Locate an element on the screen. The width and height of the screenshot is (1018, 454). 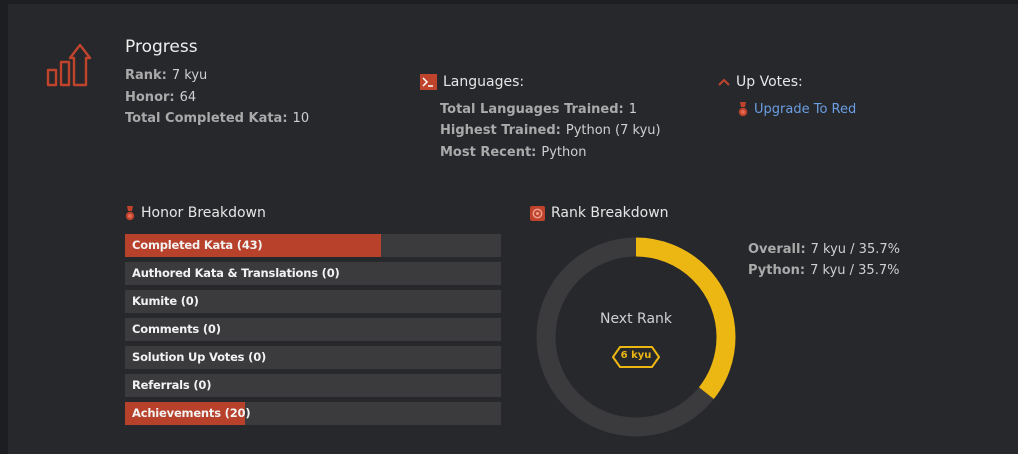
honor-bar-completed-kata: Completed Kata (43) is located at coordinates (313, 245).